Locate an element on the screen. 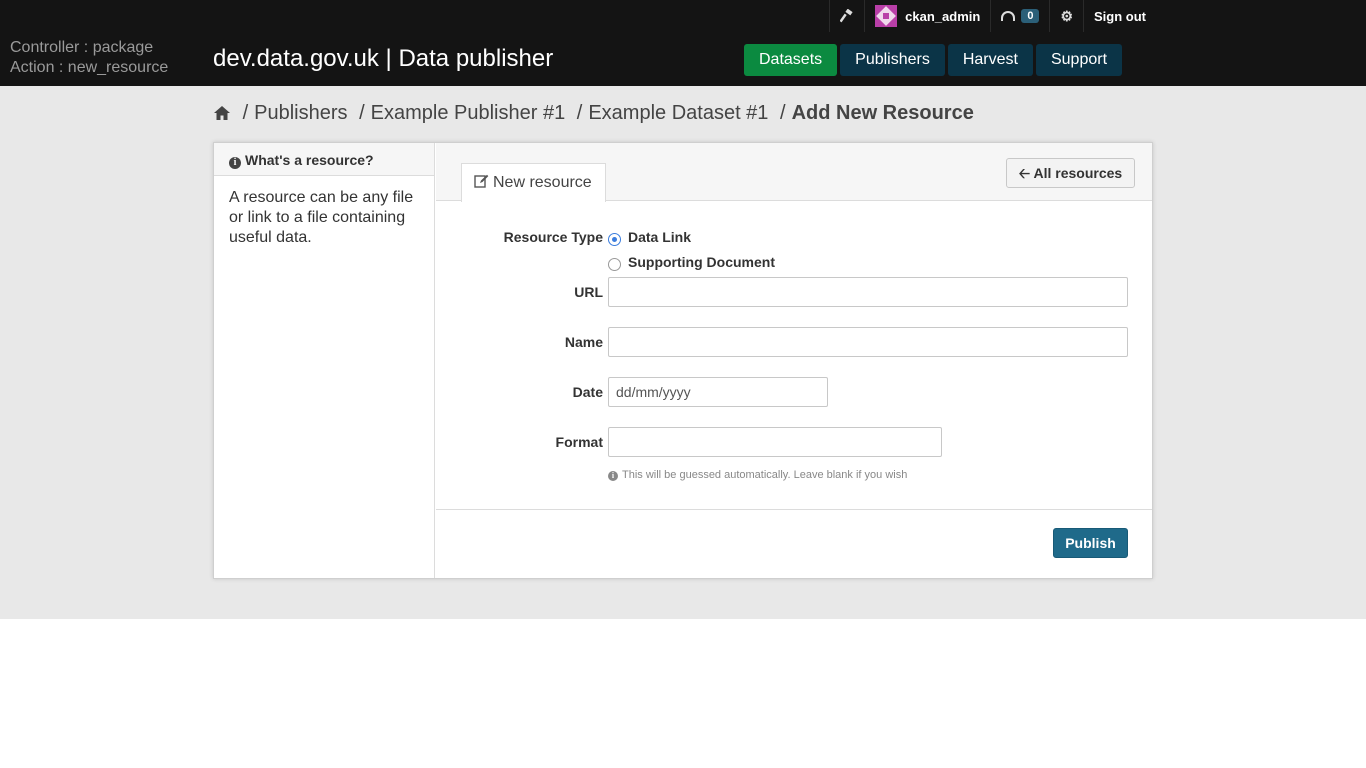  breadcrumb-dataset: Example Dataset #1 is located at coordinates (678, 113).